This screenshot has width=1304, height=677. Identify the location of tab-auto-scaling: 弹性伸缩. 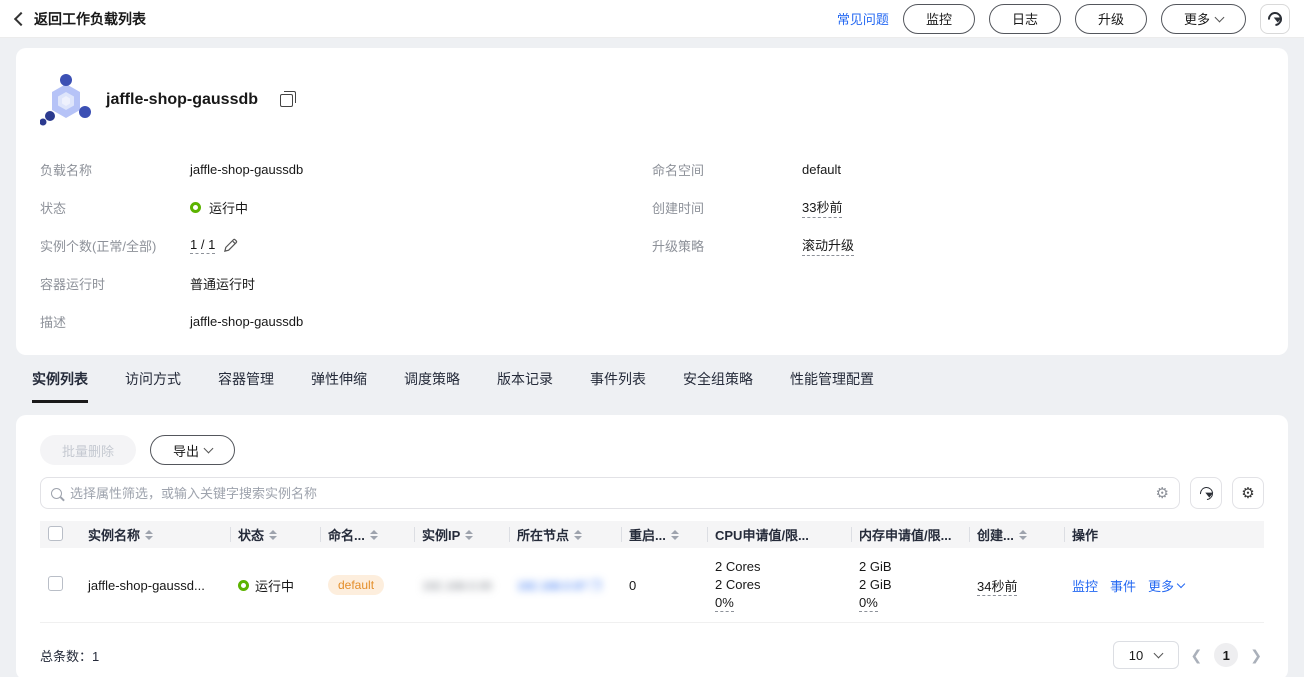
(339, 386).